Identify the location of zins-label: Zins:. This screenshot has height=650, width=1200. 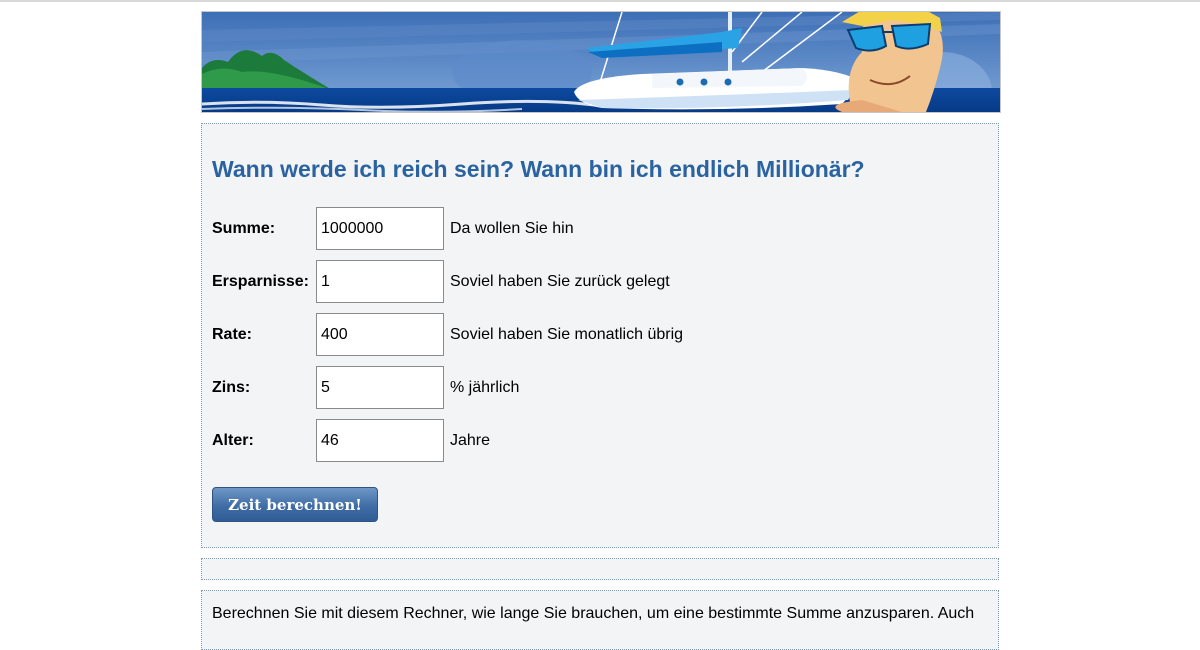
(231, 387).